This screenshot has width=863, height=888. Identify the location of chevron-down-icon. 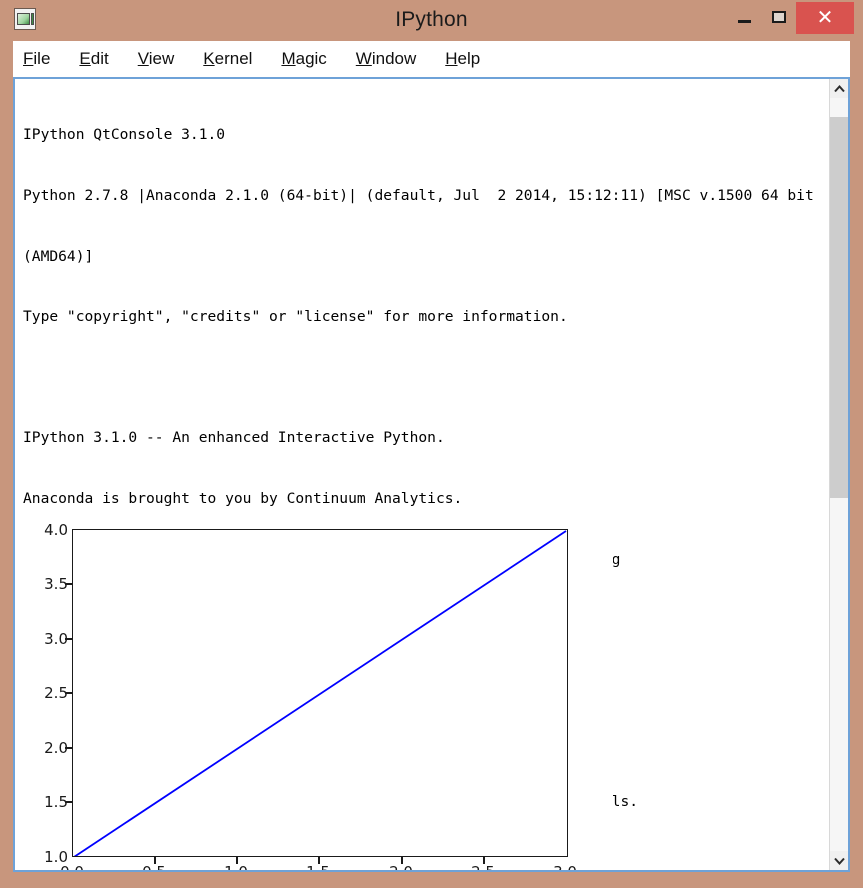
(839, 861).